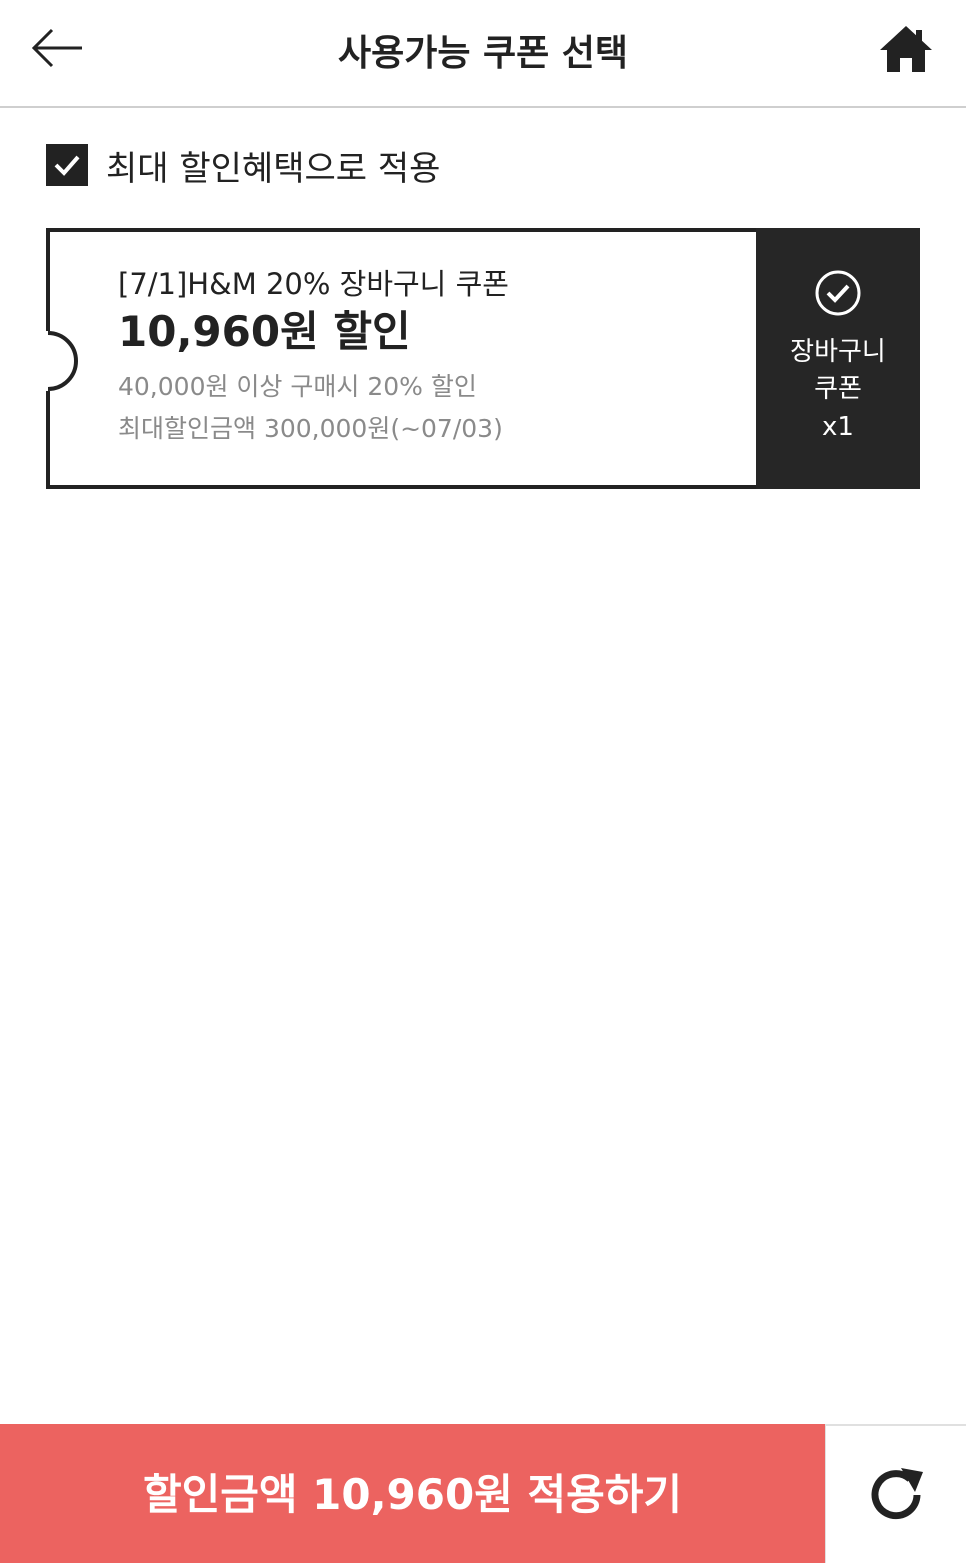  What do you see at coordinates (310, 428) in the screenshot?
I see `coupon-max-expiry: 최대할인금액 300,000원(~07/03)` at bounding box center [310, 428].